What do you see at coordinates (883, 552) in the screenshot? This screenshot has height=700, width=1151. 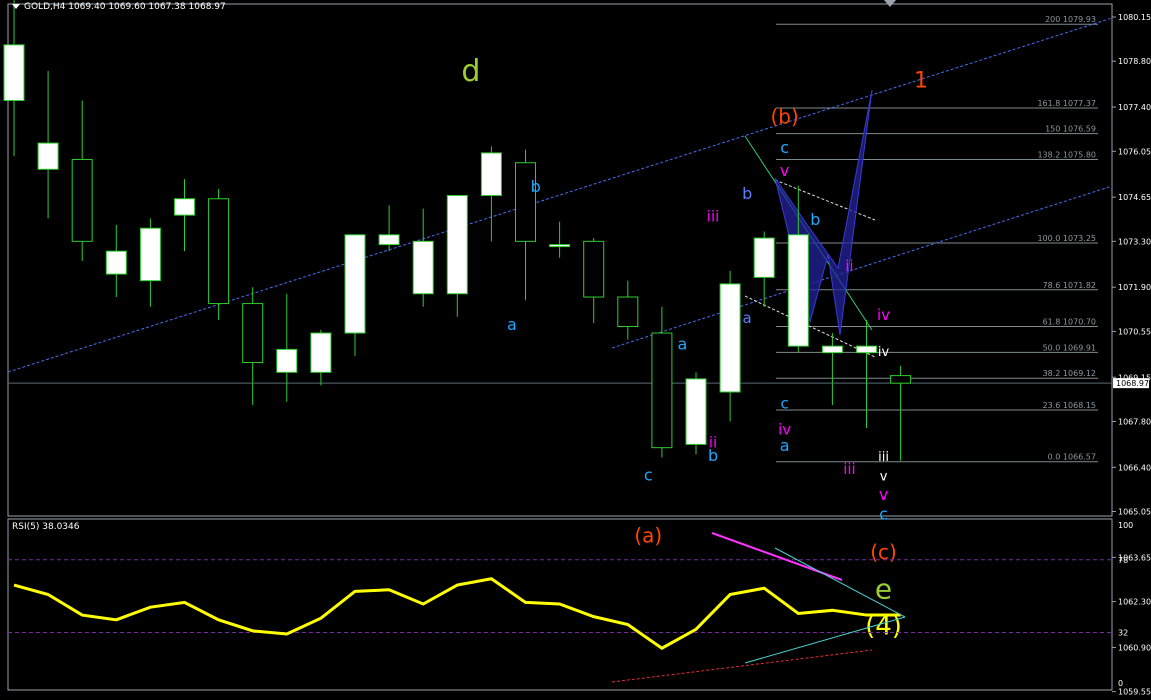 I see `wave-label: (c)` at bounding box center [883, 552].